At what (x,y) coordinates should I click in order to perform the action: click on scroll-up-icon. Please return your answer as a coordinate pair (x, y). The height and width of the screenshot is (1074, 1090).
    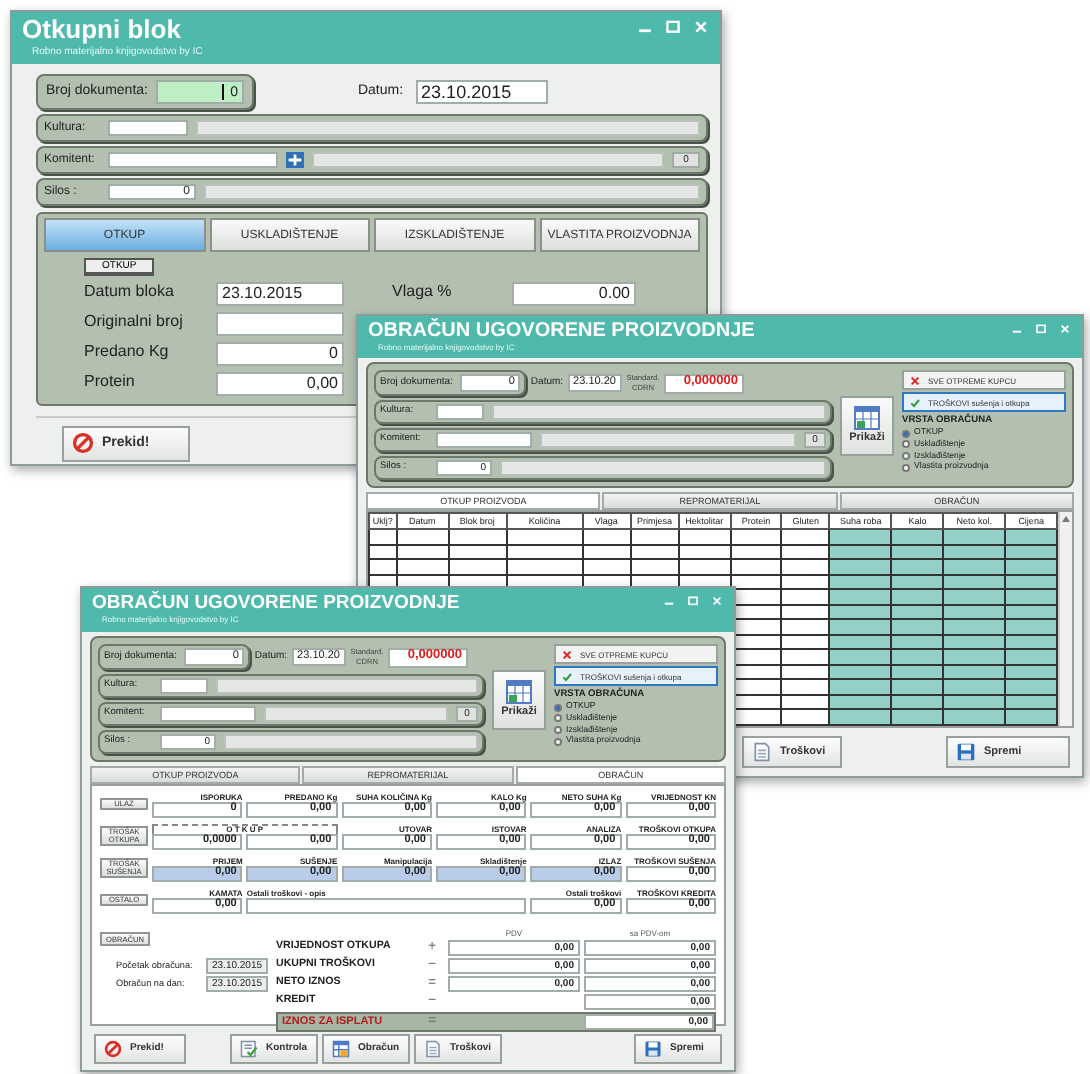
    Looking at the image, I should click on (1066, 519).